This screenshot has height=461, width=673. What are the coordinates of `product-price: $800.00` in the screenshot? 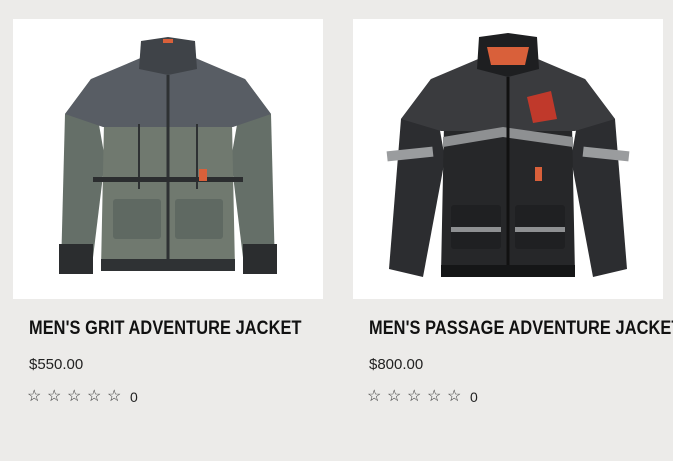 It's located at (396, 364).